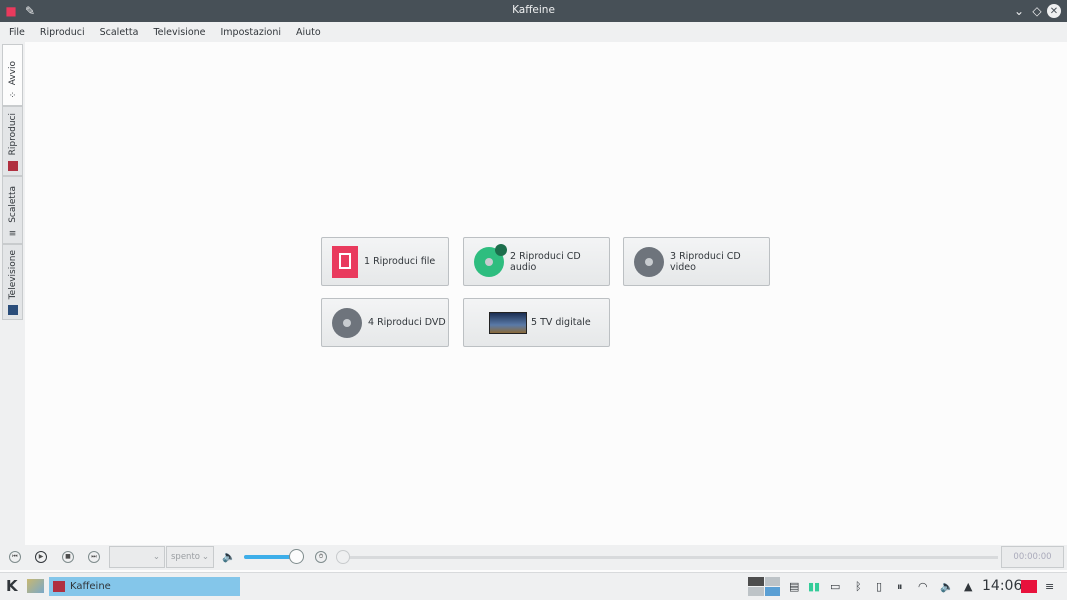  I want to click on tab-label: Scaletta, so click(12, 204).